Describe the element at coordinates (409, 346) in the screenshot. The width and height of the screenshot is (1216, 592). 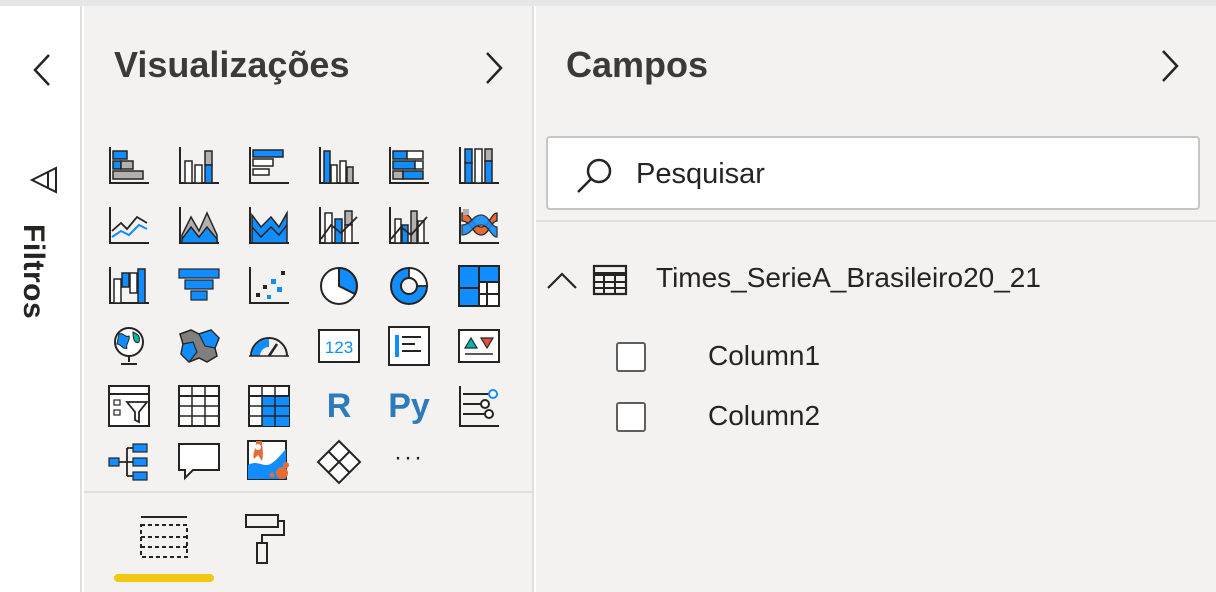
I see `multi-row-card-icon` at that location.